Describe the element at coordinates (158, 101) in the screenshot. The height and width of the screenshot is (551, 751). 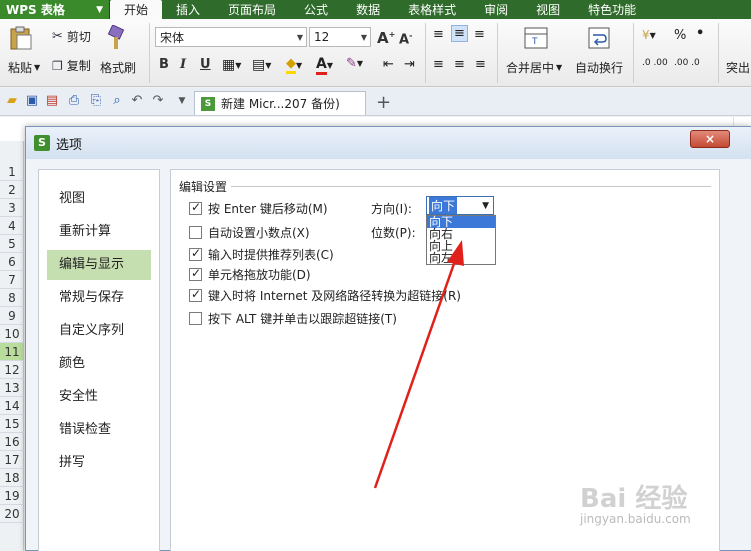
I see `redo-icon: ↷` at that location.